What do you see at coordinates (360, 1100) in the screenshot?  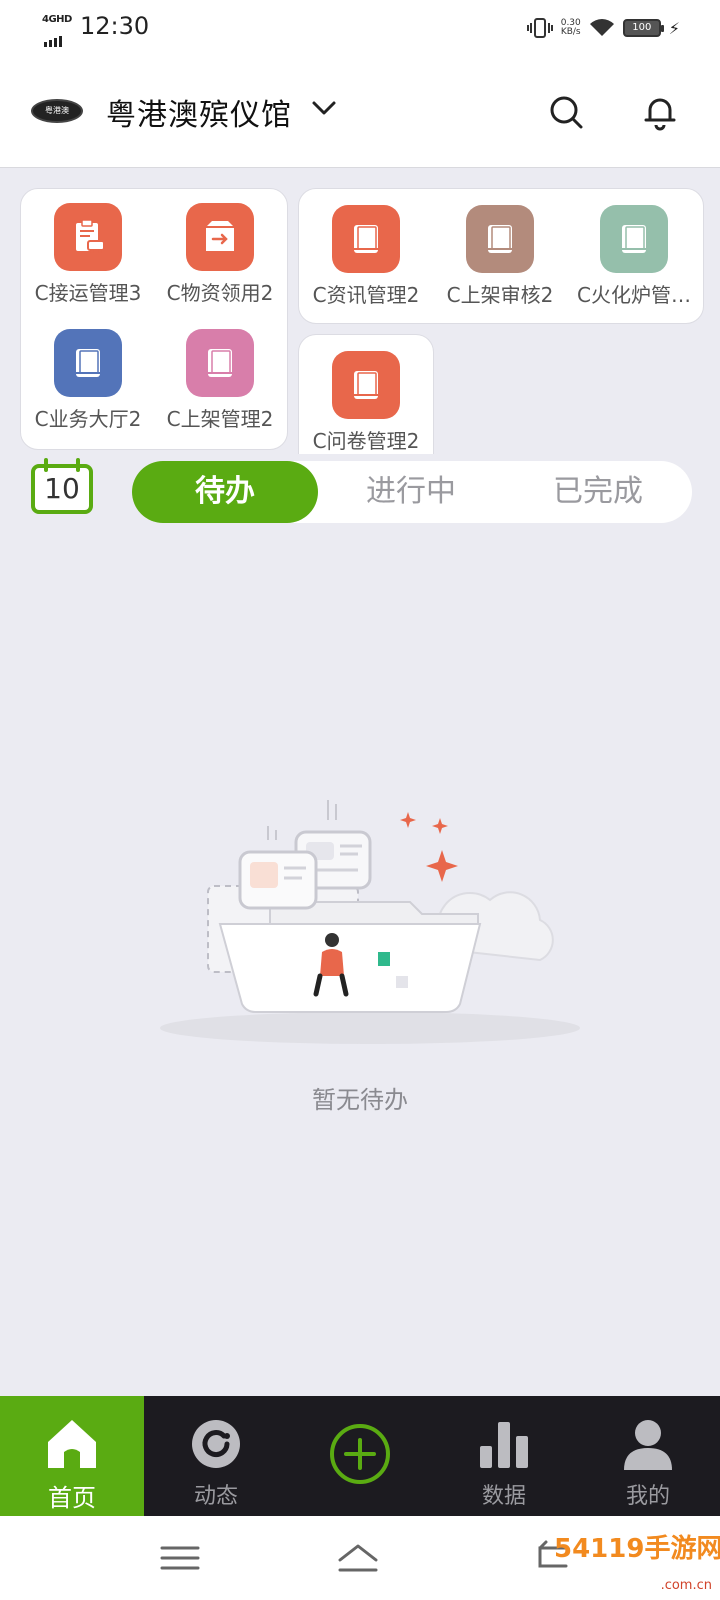 I see `empty-state-text: 暂无待办` at bounding box center [360, 1100].